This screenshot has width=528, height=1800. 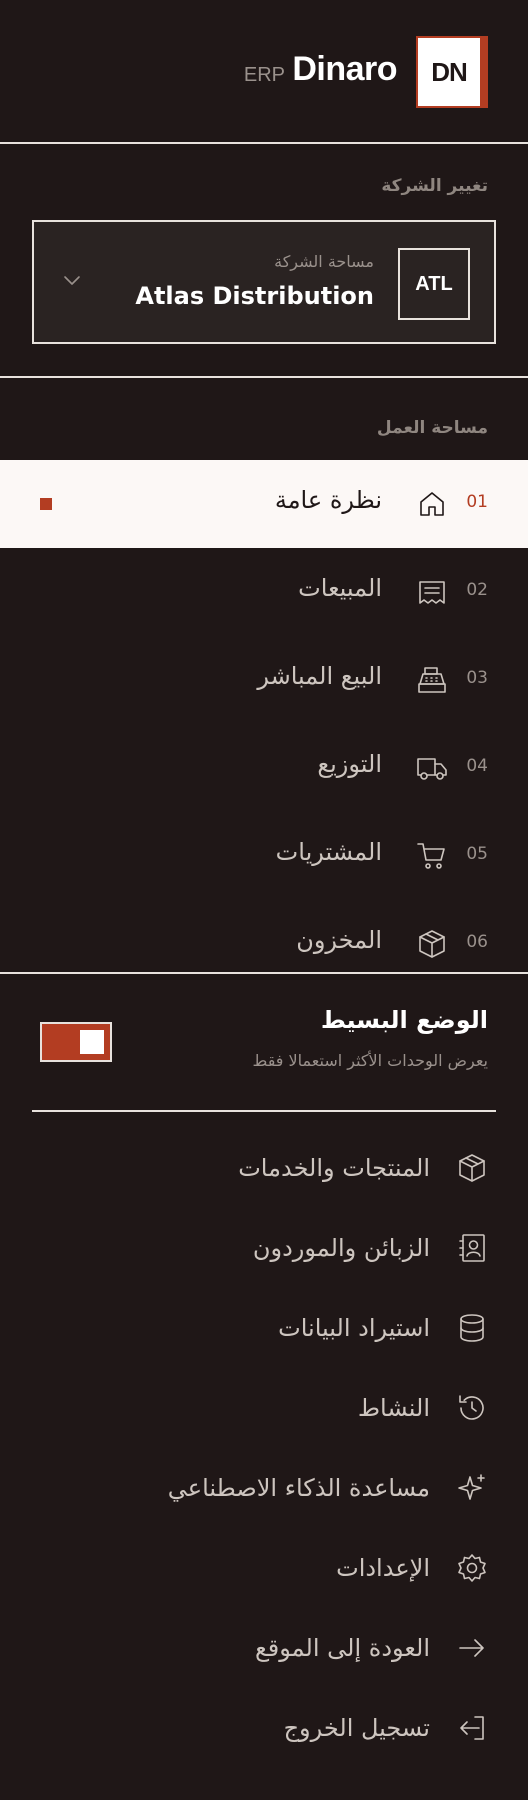 What do you see at coordinates (472, 1248) in the screenshot?
I see `contacts-icon` at bounding box center [472, 1248].